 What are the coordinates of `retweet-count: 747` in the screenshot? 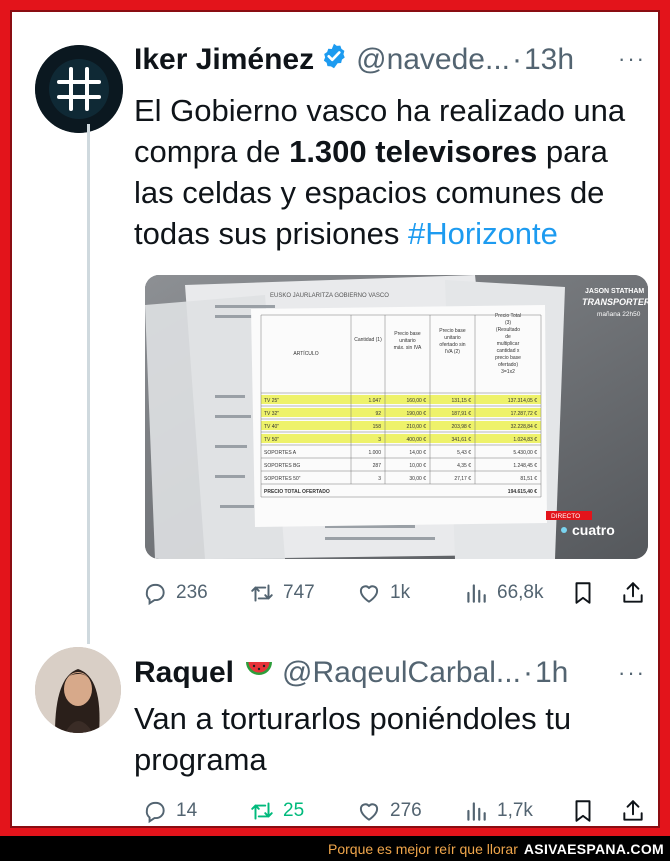 It's located at (299, 592).